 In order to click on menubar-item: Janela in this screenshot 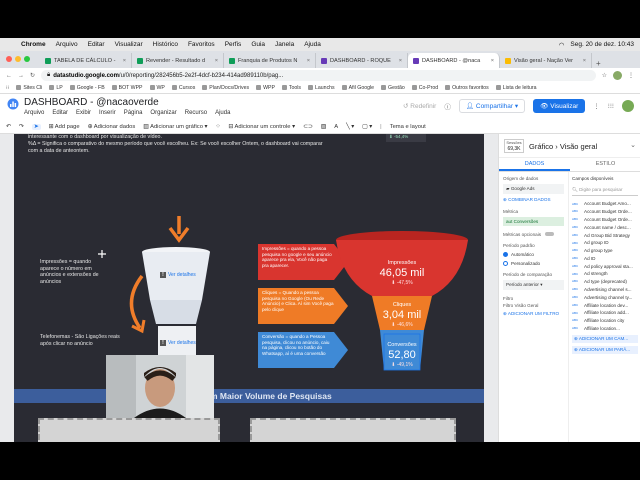, I will do `click(284, 44)`.